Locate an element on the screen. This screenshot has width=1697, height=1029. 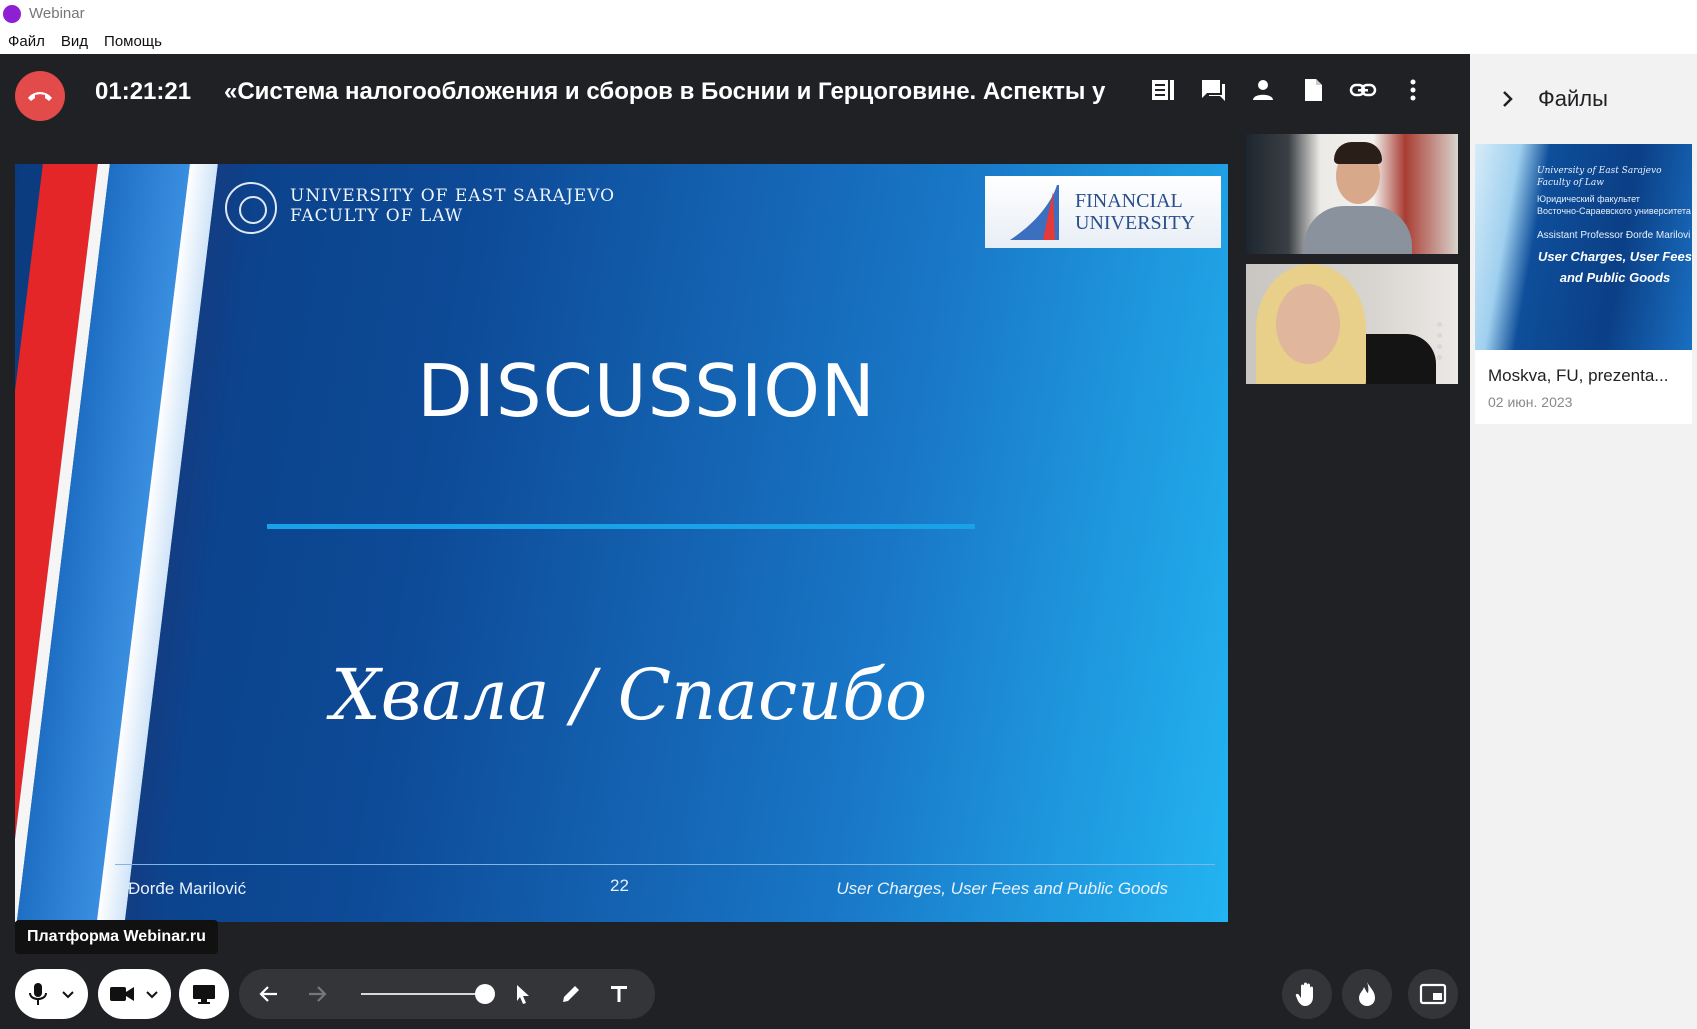
platform-tooltip: Платформа Webinar.ru is located at coordinates (116, 937).